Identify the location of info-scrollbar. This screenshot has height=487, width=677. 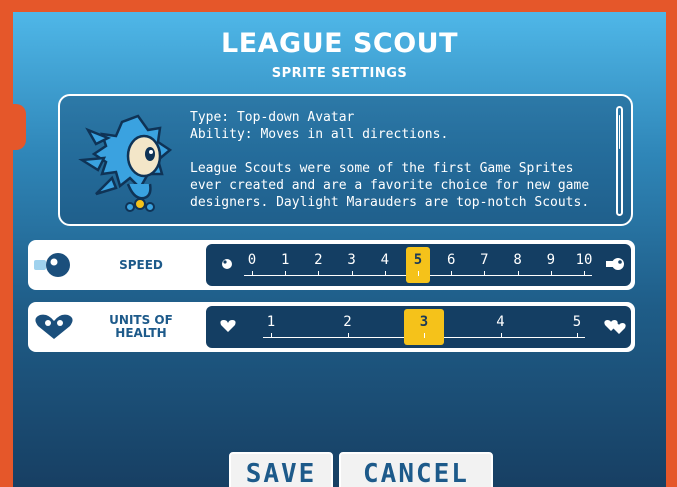
(619, 161).